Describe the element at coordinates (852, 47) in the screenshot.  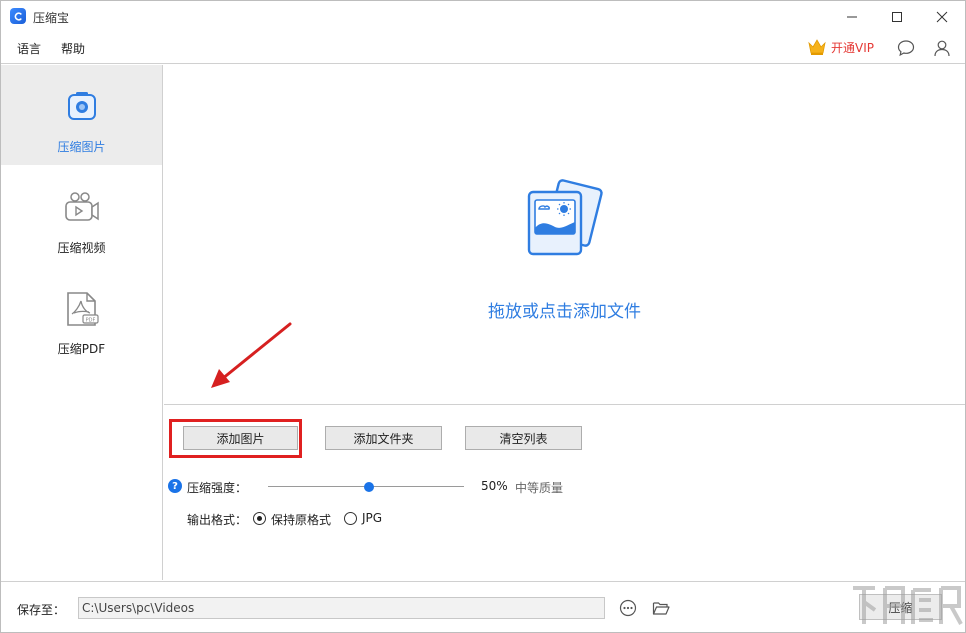
I see `vip-label: 开通VIP` at that location.